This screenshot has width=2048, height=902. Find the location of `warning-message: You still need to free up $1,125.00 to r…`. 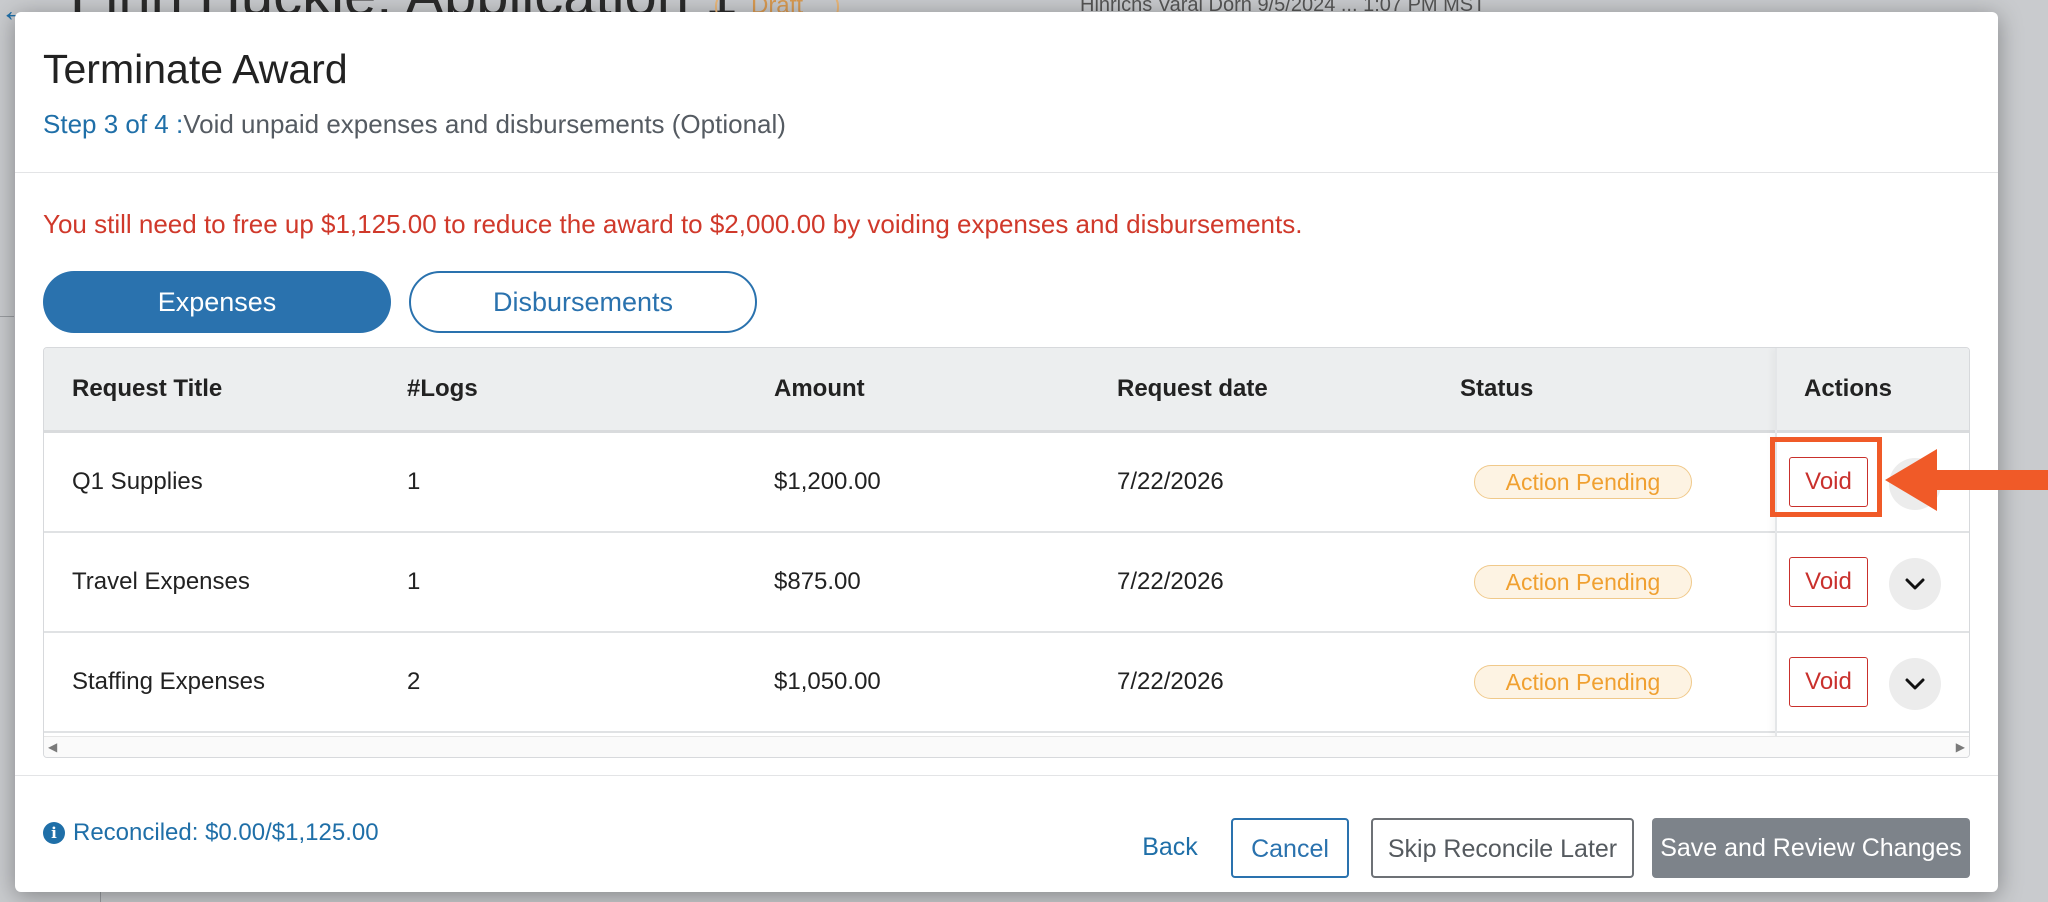

warning-message: You still need to free up $1,125.00 to r… is located at coordinates (673, 224).